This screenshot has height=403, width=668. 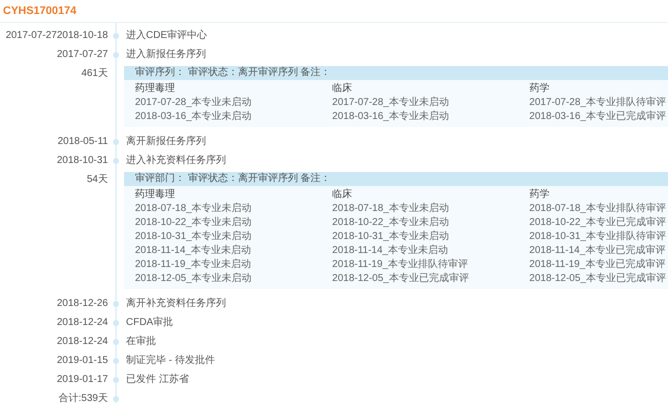 What do you see at coordinates (597, 223) in the screenshot?
I see `table-cell: 2018-10-22_本专业已完成审评` at bounding box center [597, 223].